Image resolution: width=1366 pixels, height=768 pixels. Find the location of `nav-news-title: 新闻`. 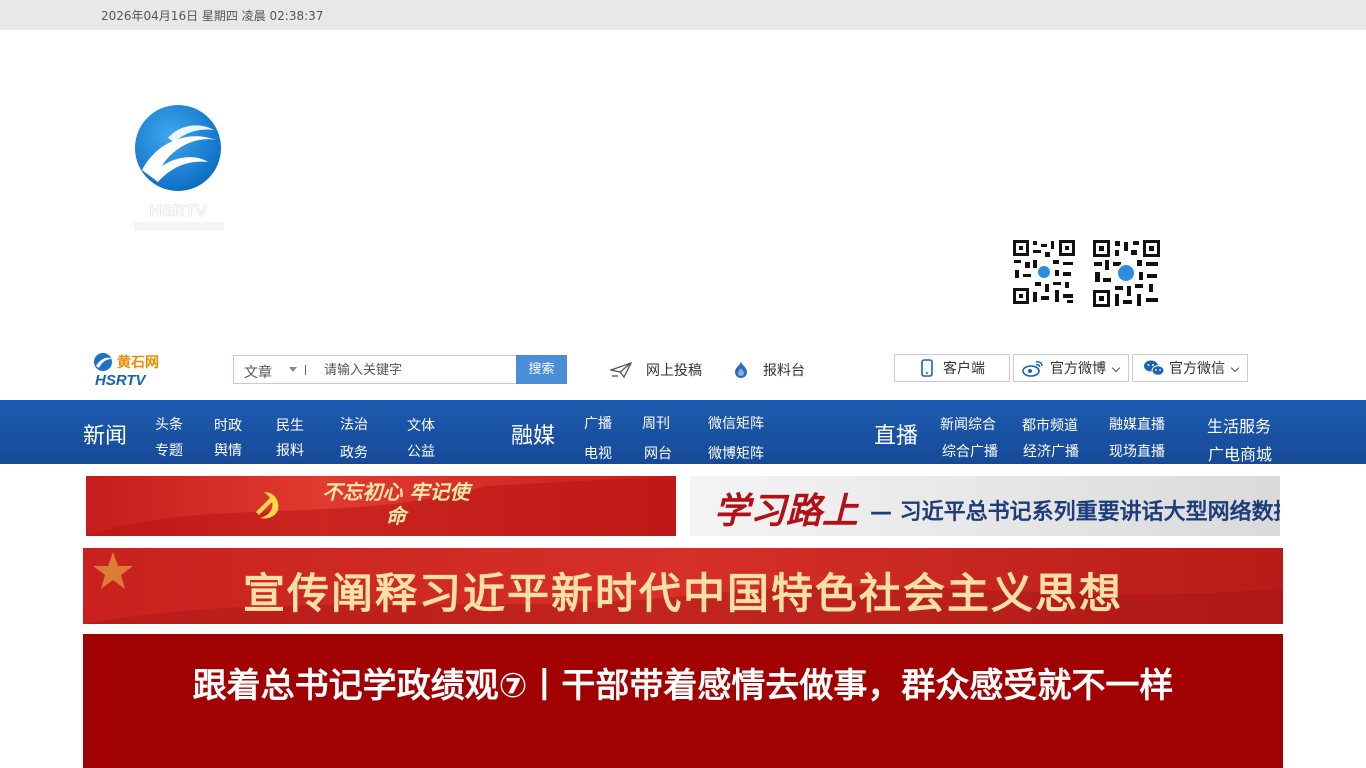

nav-news-title: 新闻 is located at coordinates (105, 434).